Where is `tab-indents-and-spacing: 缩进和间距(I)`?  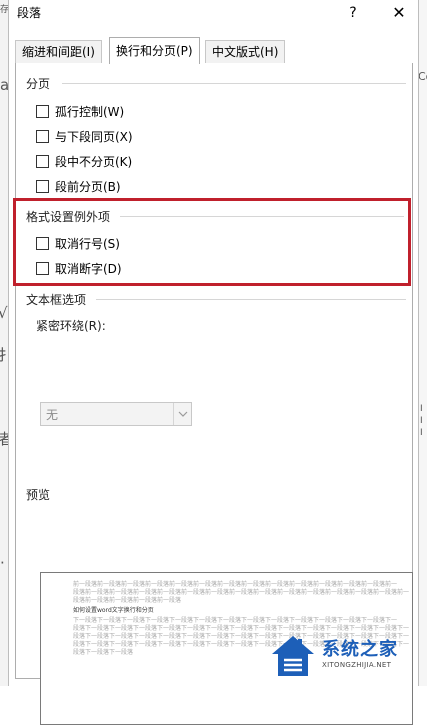 tab-indents-and-spacing: 缩进和间距(I) is located at coordinates (58, 51).